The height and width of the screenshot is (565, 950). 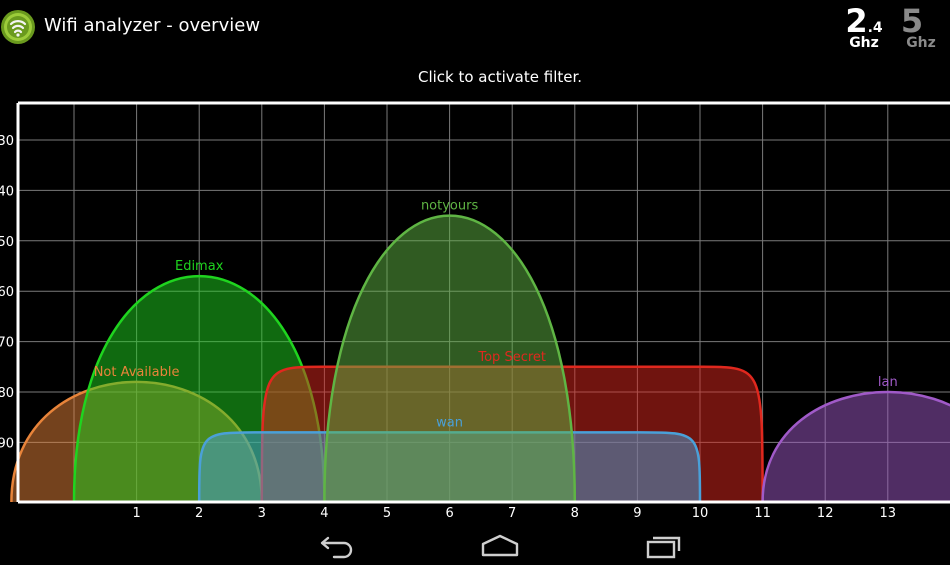 I want to click on band-24ghz-toggle: 2.4 Ghz, so click(x=864, y=29).